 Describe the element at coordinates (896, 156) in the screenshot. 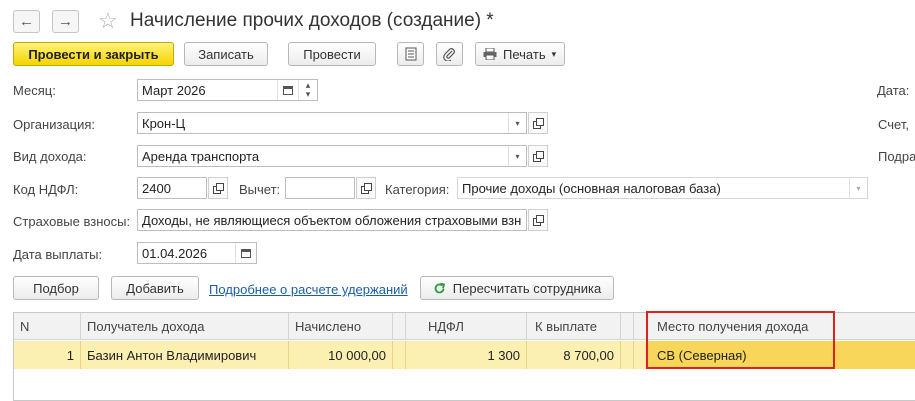

I see `division-label: Подра` at that location.